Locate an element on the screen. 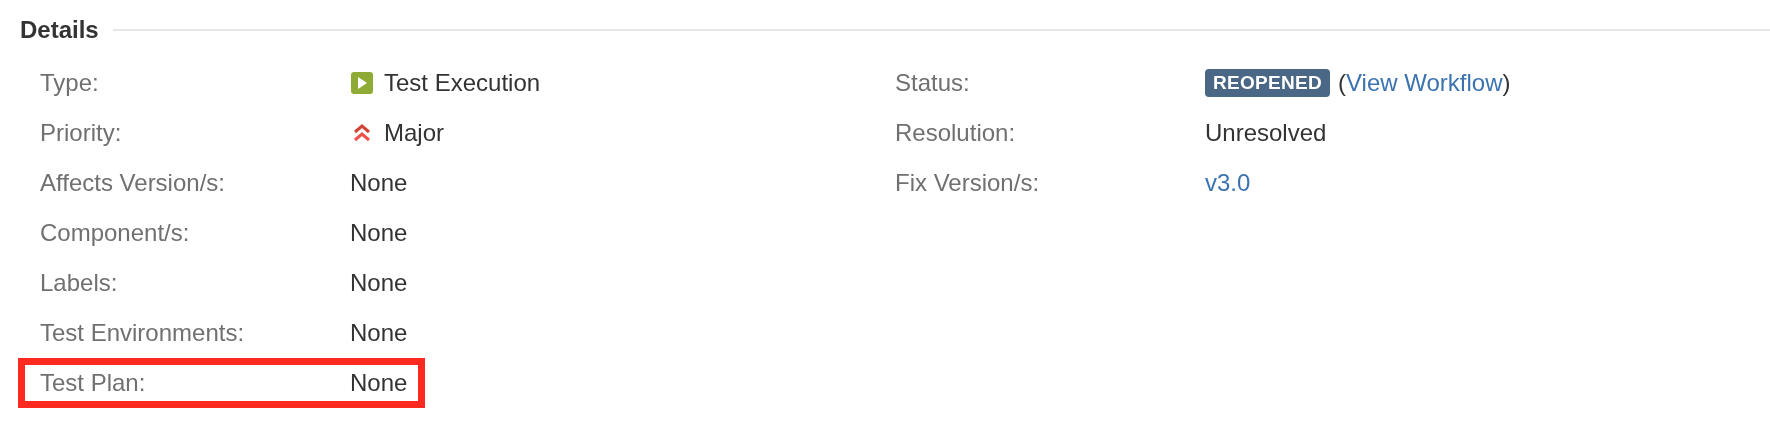  field-label: Type: is located at coordinates (70, 83).